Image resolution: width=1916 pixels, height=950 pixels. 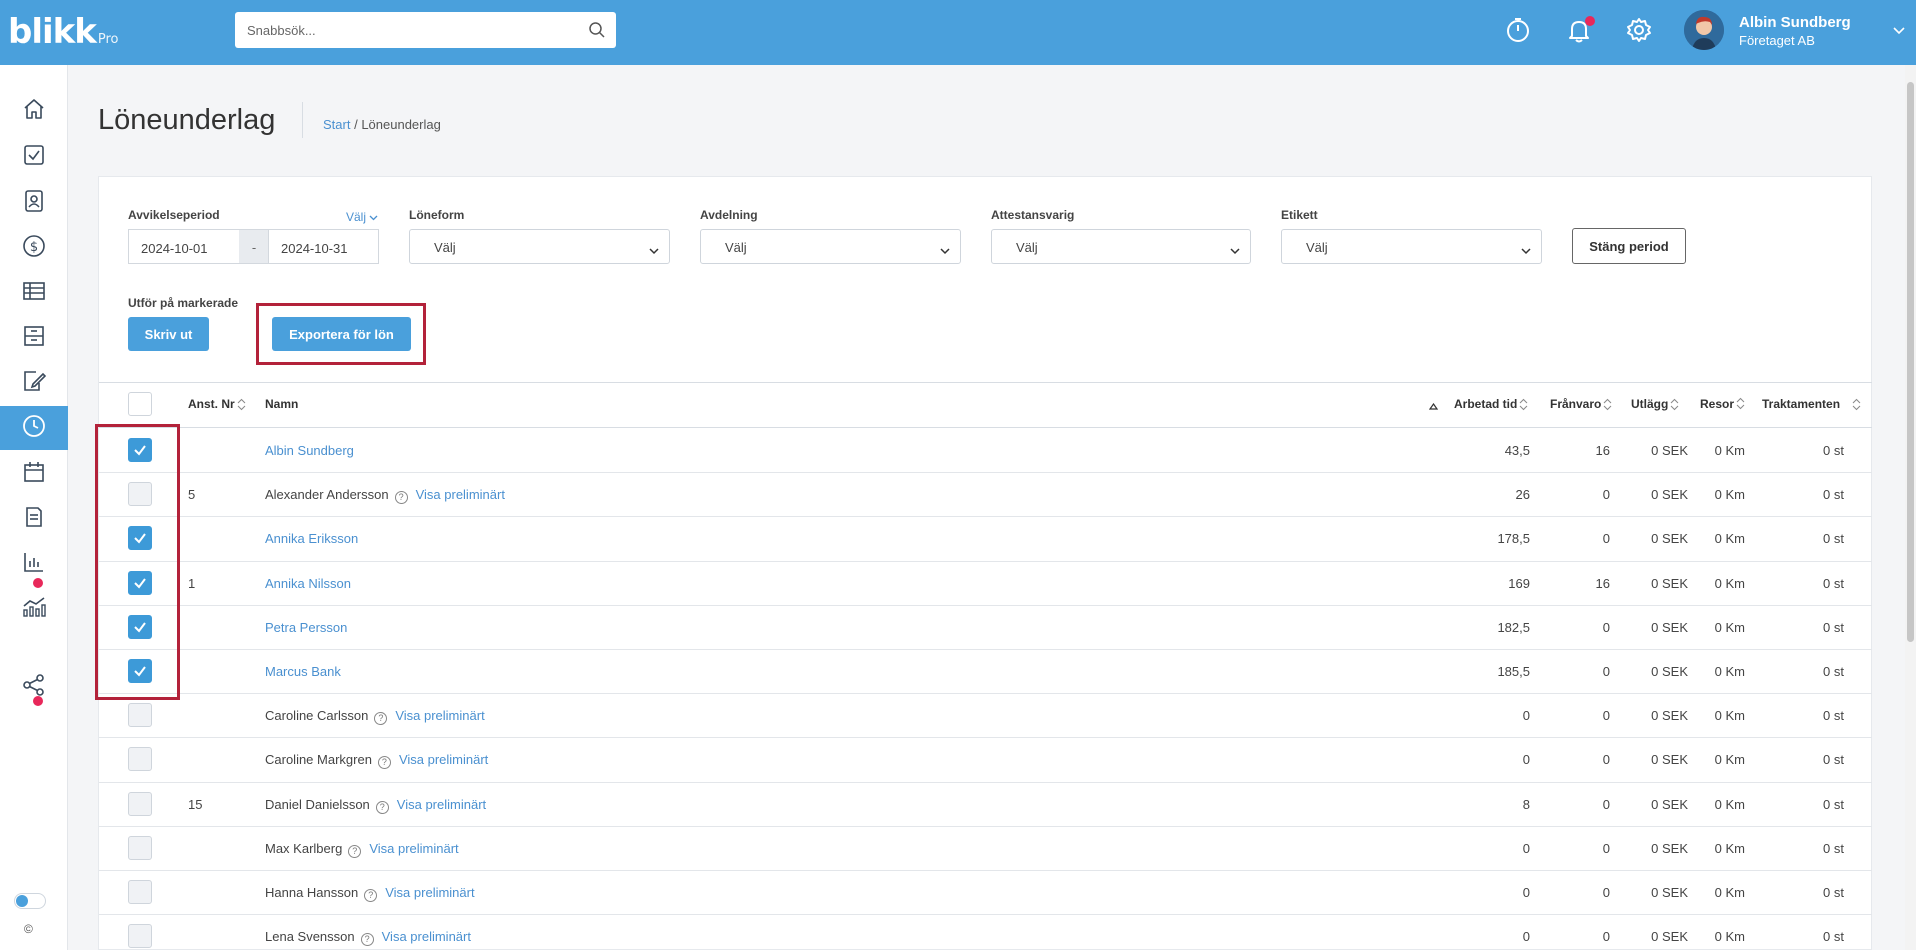 What do you see at coordinates (1491, 404) in the screenshot?
I see `col-arbetad-tid: Arbetad tid` at bounding box center [1491, 404].